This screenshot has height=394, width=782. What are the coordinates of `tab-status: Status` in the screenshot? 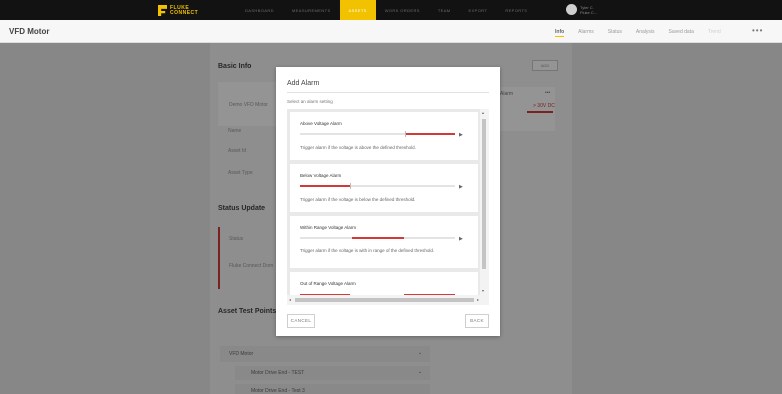 It's located at (615, 31).